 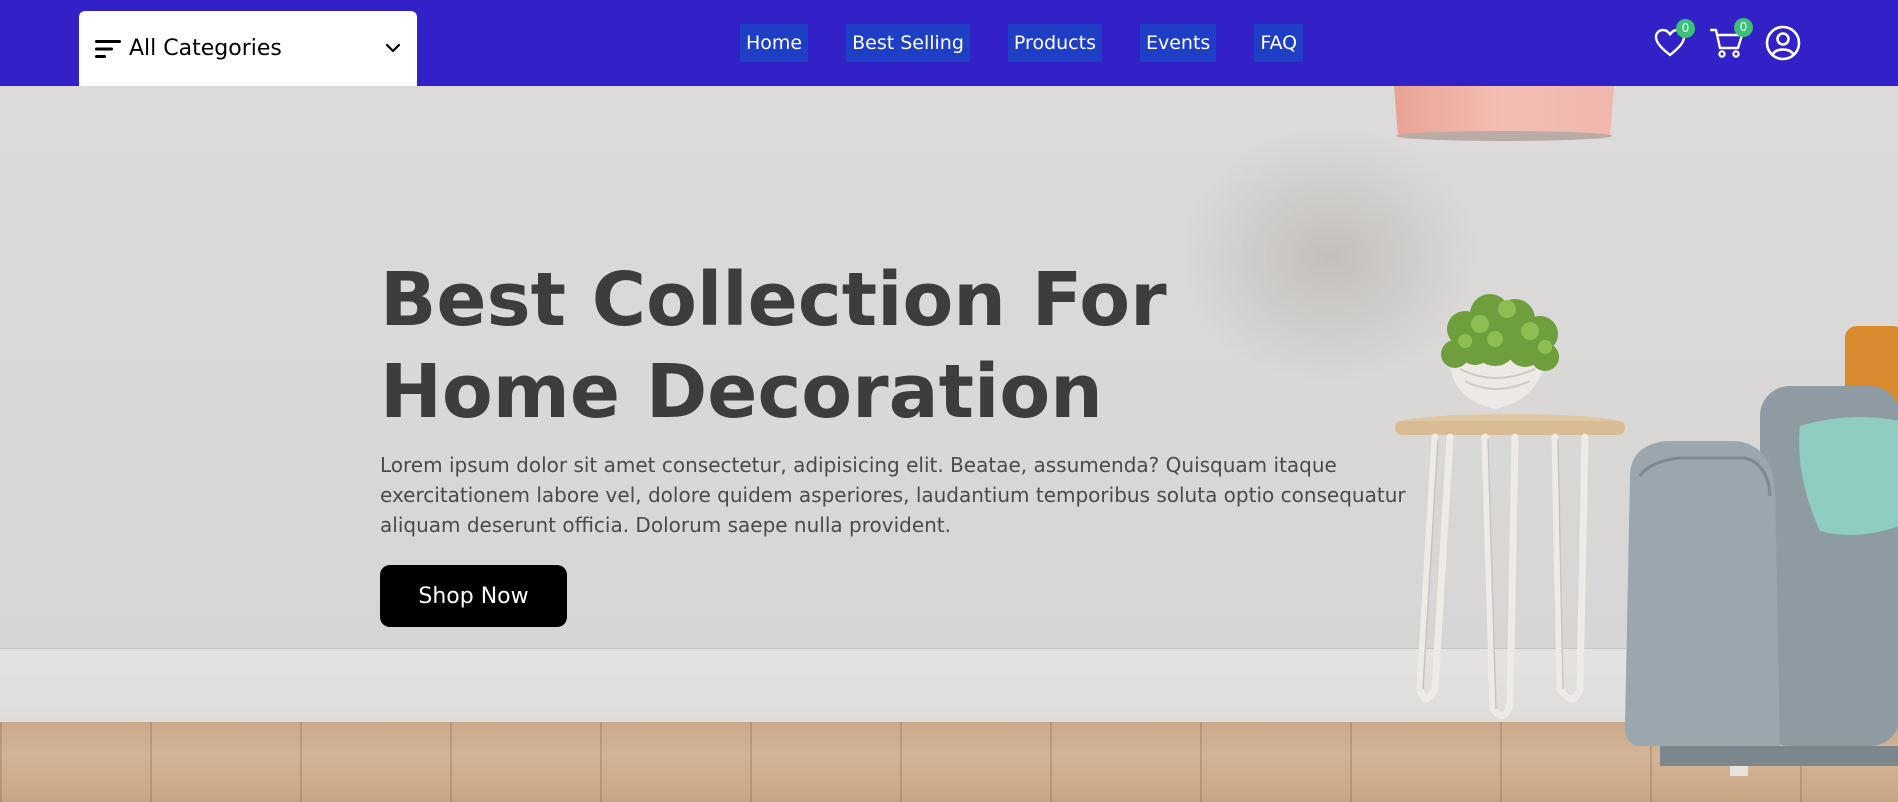 I want to click on menu-icon, so click(x=108, y=48).